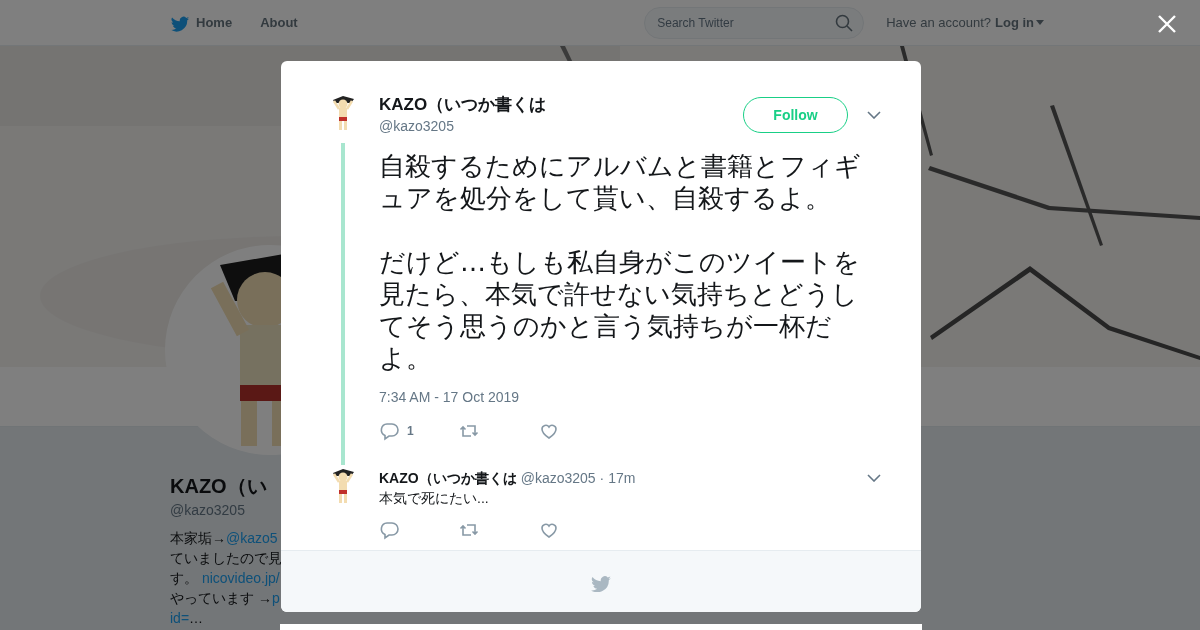 Image resolution: width=1200 pixels, height=630 pixels. What do you see at coordinates (938, 22) in the screenshot?
I see `account-prompt: Have an account?` at bounding box center [938, 22].